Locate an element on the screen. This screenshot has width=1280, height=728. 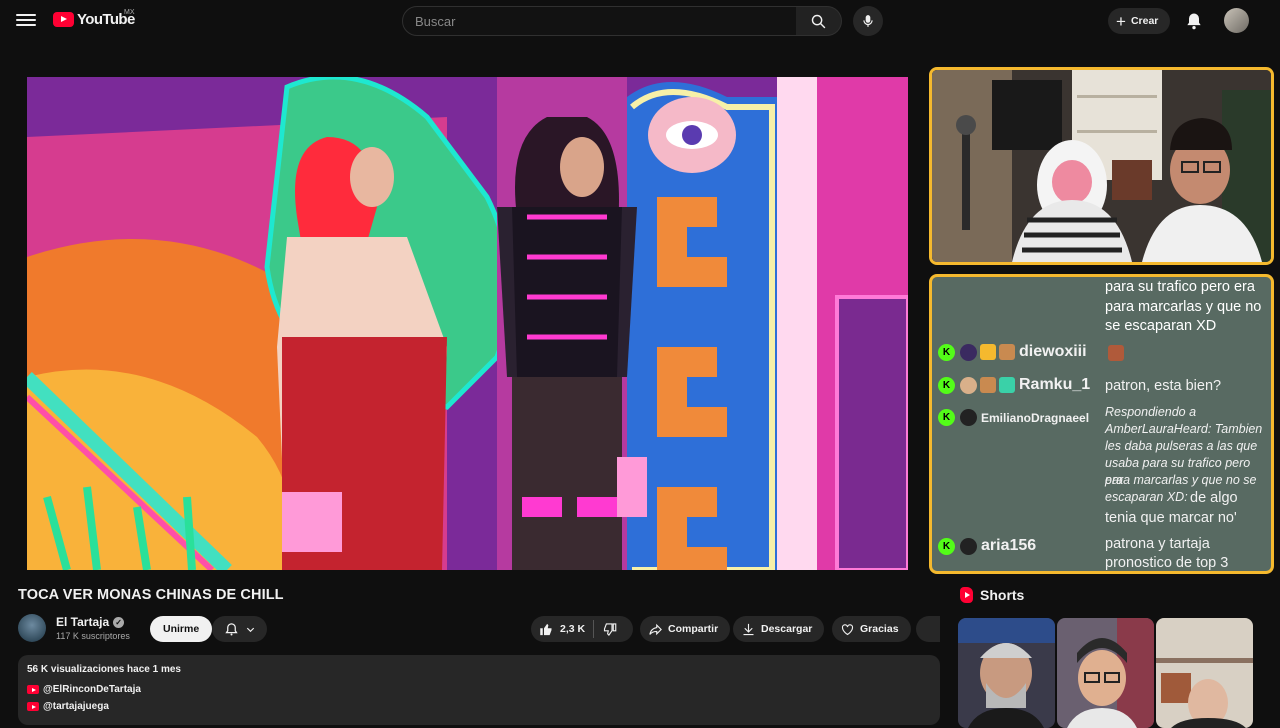
chat-message-row: K EmilianoDragnaeel is located at coordinates (1013, 417).